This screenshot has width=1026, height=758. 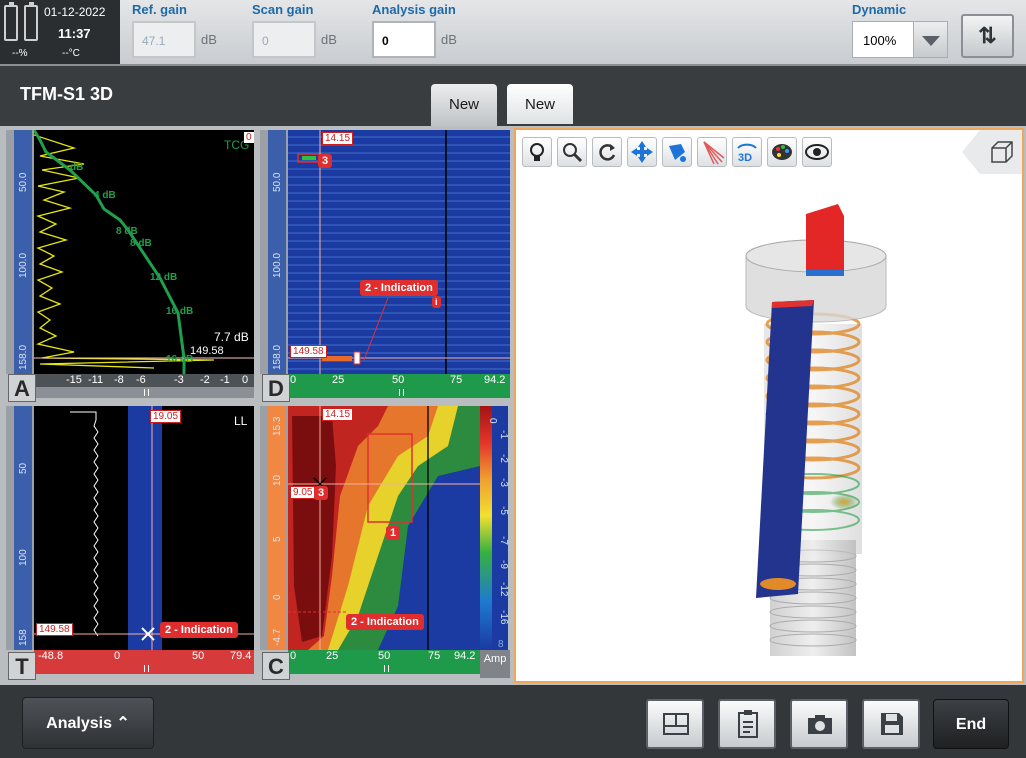 I want to click on a-corner-value: 0, so click(x=249, y=137).